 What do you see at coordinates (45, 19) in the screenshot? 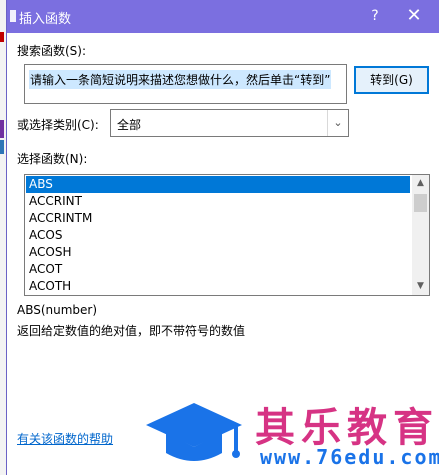
I see `dialog-title: 插入函数` at bounding box center [45, 19].